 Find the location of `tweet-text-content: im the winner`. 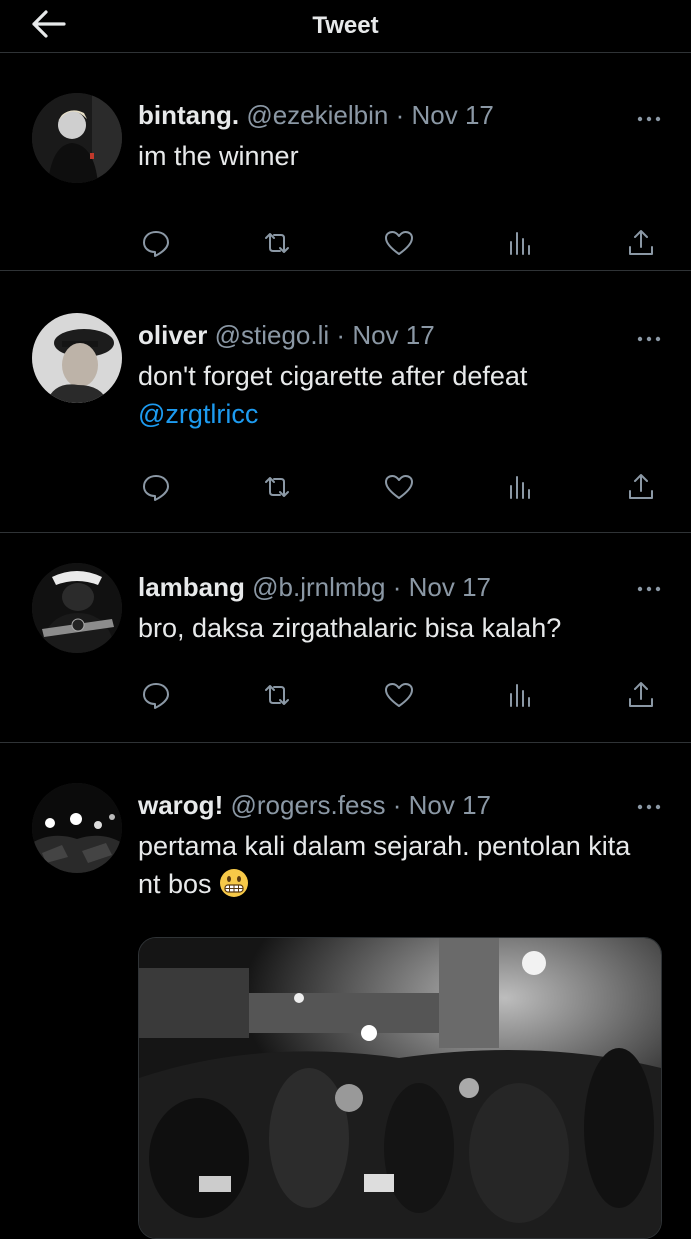

tweet-text-content: im the winner is located at coordinates (218, 156).